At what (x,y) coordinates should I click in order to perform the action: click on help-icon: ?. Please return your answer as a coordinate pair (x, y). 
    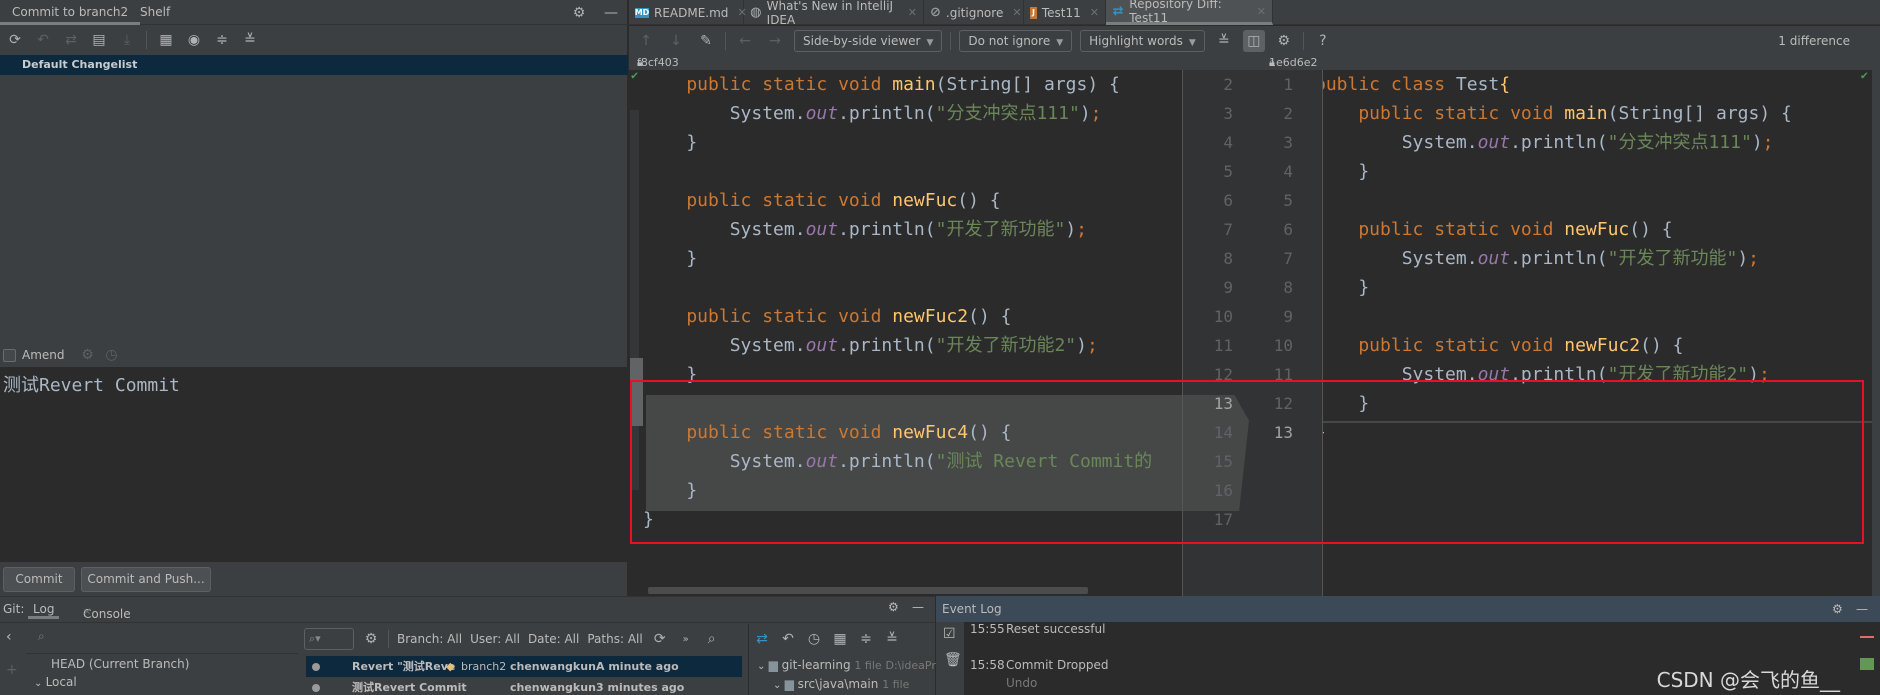
    Looking at the image, I should click on (1323, 41).